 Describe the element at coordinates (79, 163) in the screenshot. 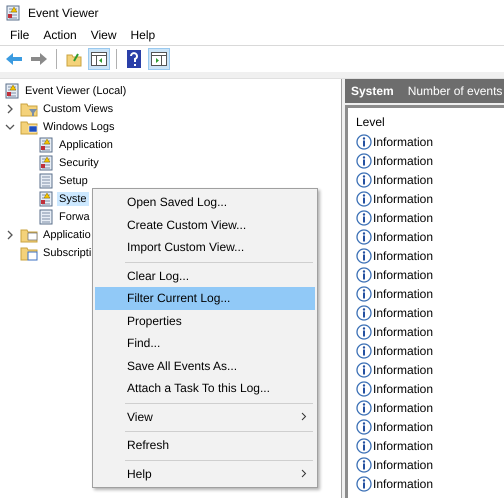

I see `tree-item: Security` at that location.